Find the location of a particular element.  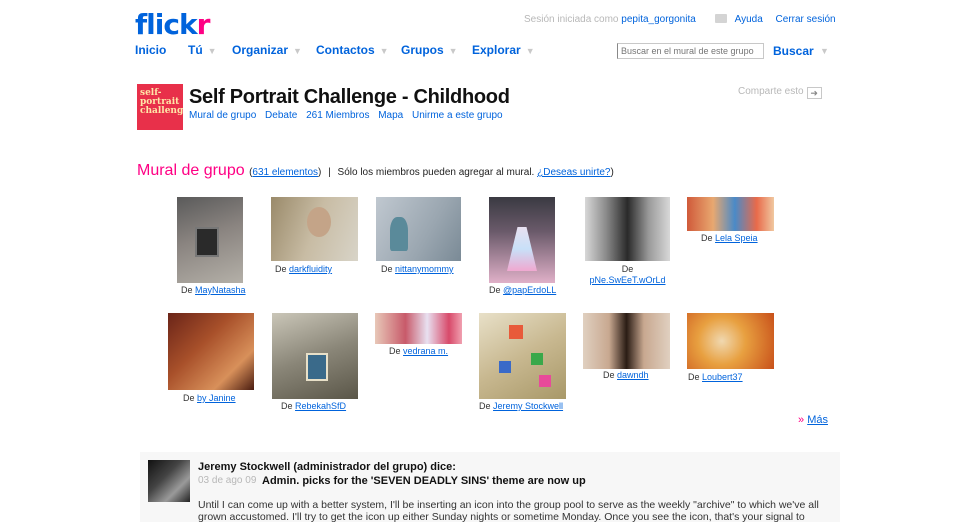

photo-caption: De MayNatasha is located at coordinates (213, 290).